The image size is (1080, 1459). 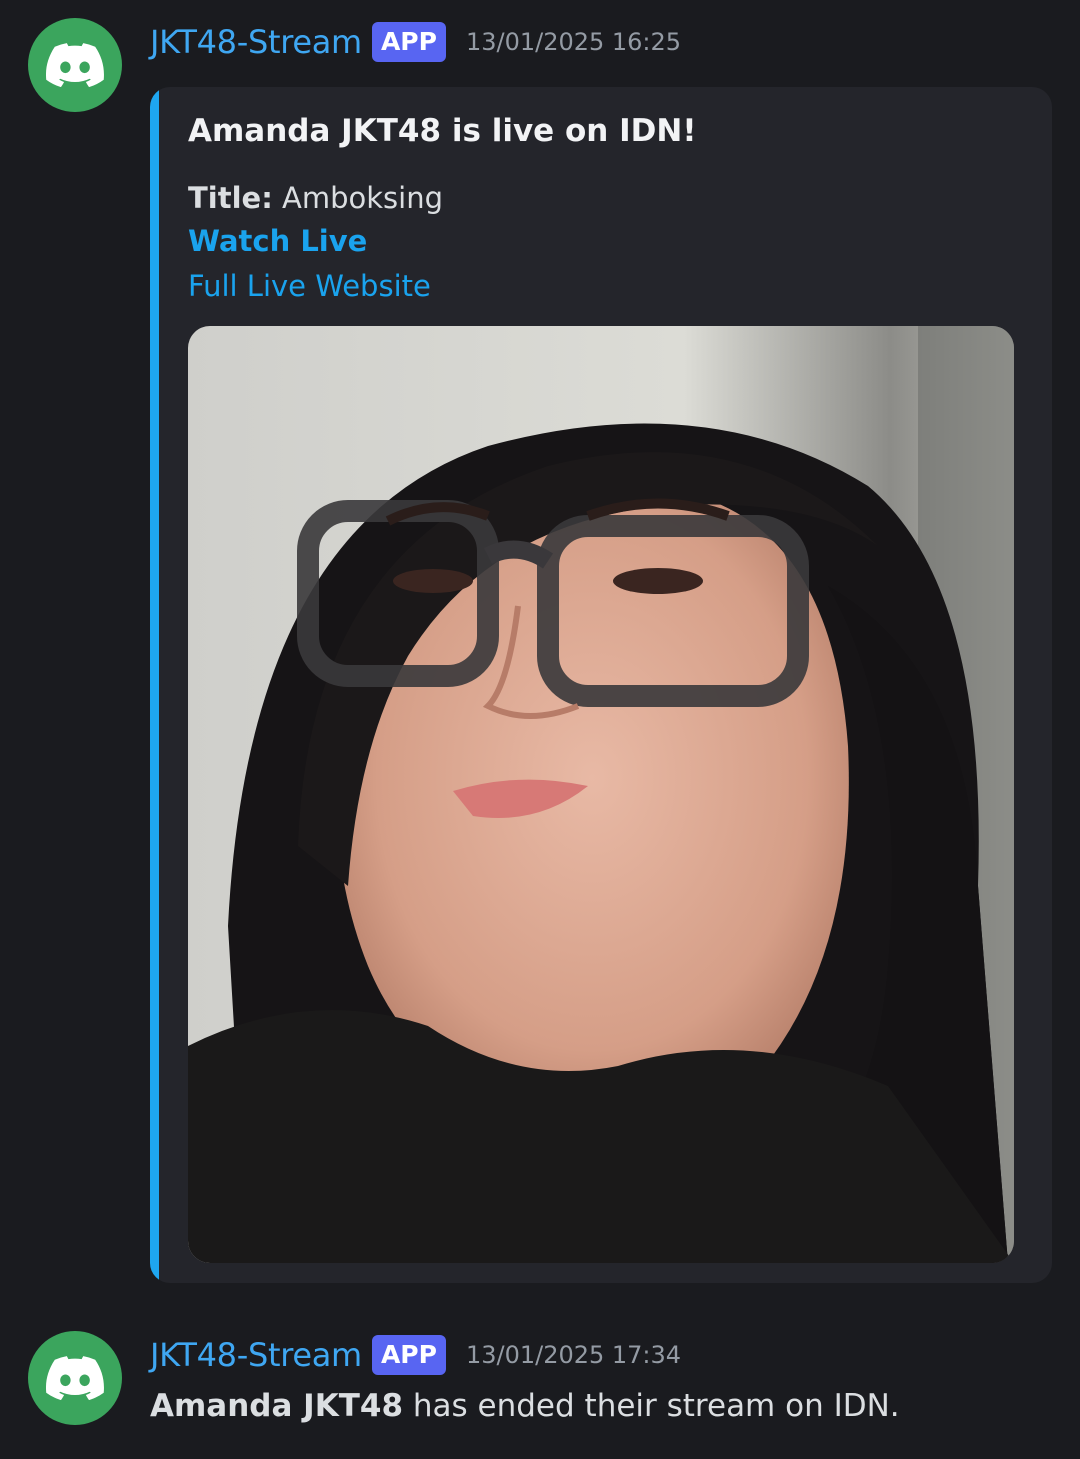 I want to click on watch-live-link: Watch Live, so click(x=277, y=241).